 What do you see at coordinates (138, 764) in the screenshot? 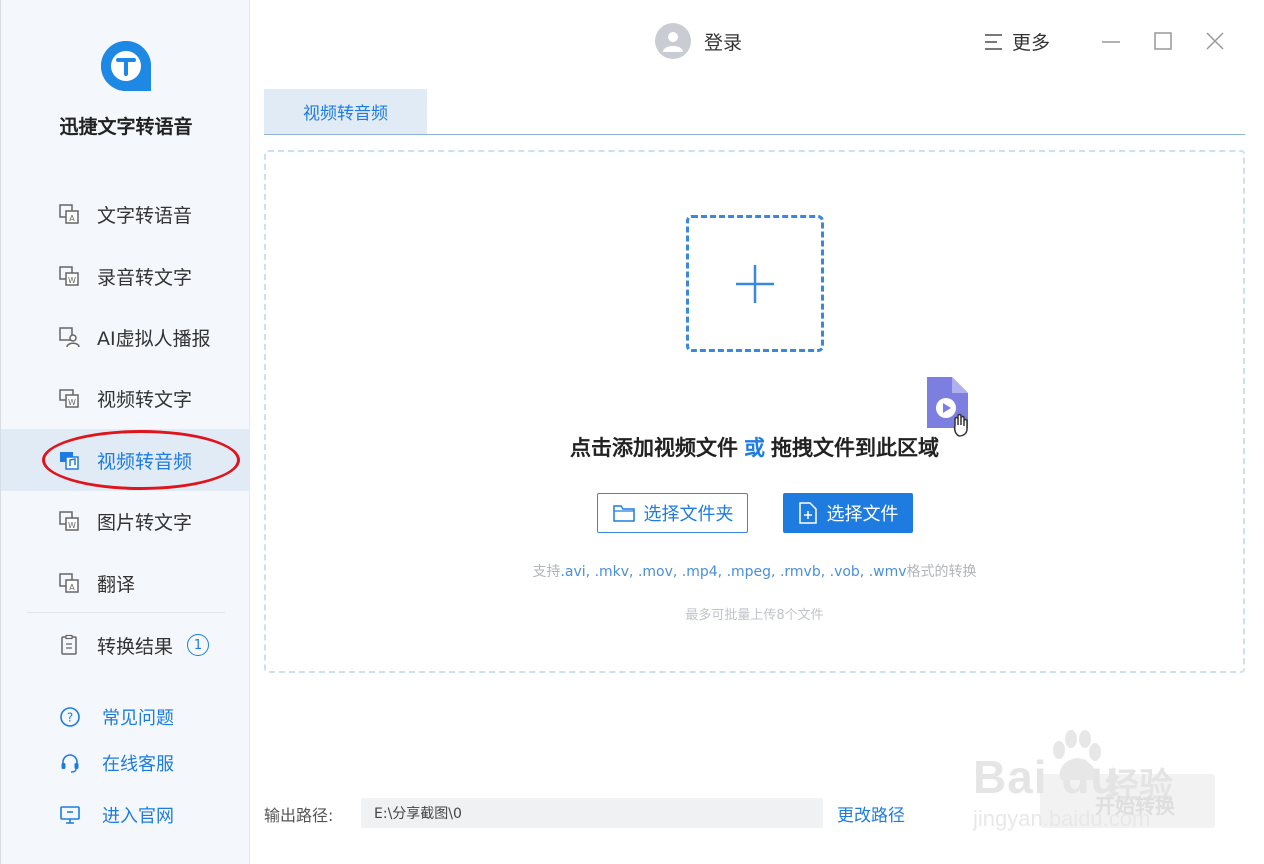
I see `link-label: 在线客服` at bounding box center [138, 764].